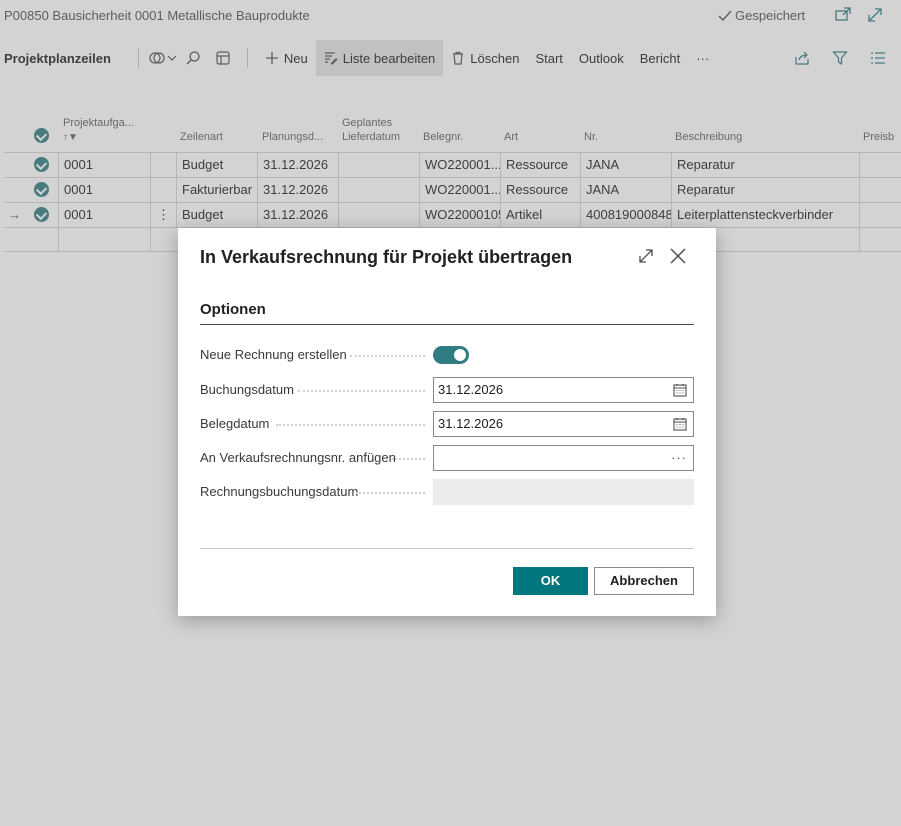 The height and width of the screenshot is (826, 901). What do you see at coordinates (471, 423) in the screenshot?
I see `document-date-value: 31.12.2026` at bounding box center [471, 423].